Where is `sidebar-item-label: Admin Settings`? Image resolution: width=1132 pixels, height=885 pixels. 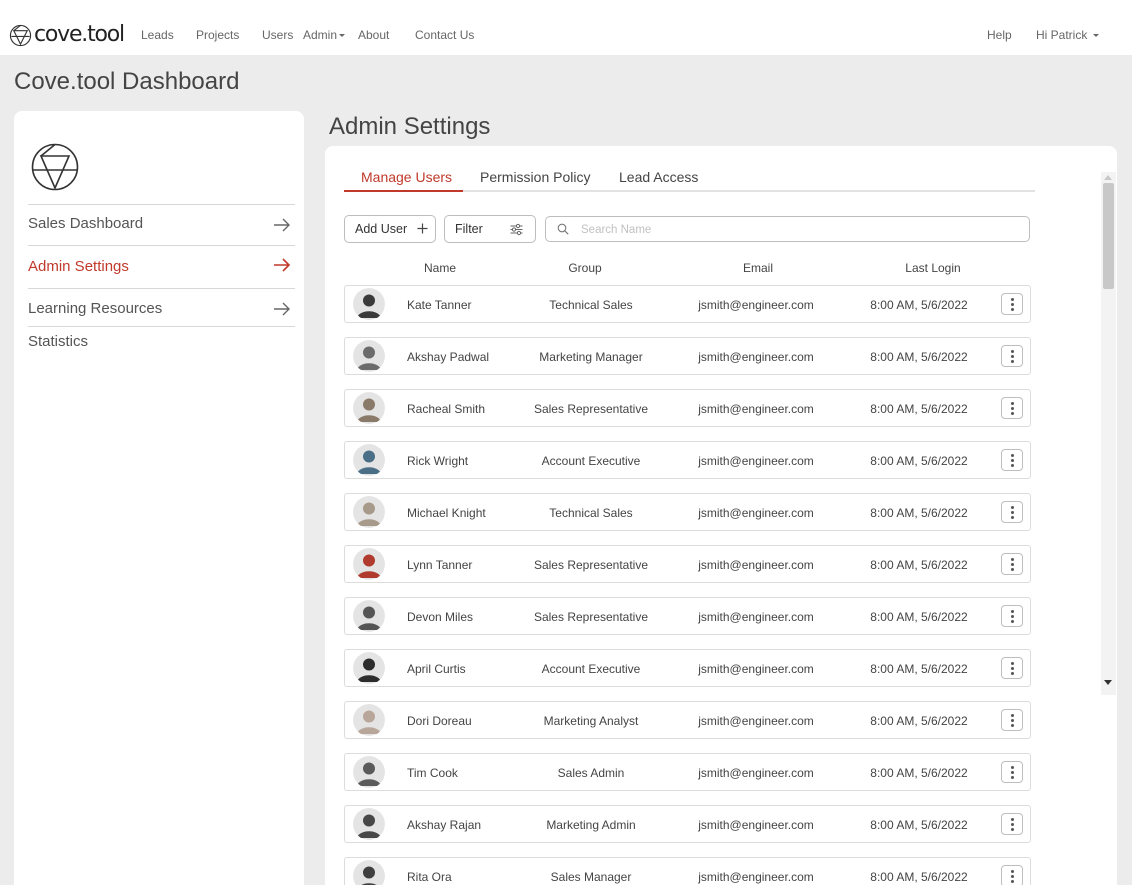 sidebar-item-label: Admin Settings is located at coordinates (78, 266).